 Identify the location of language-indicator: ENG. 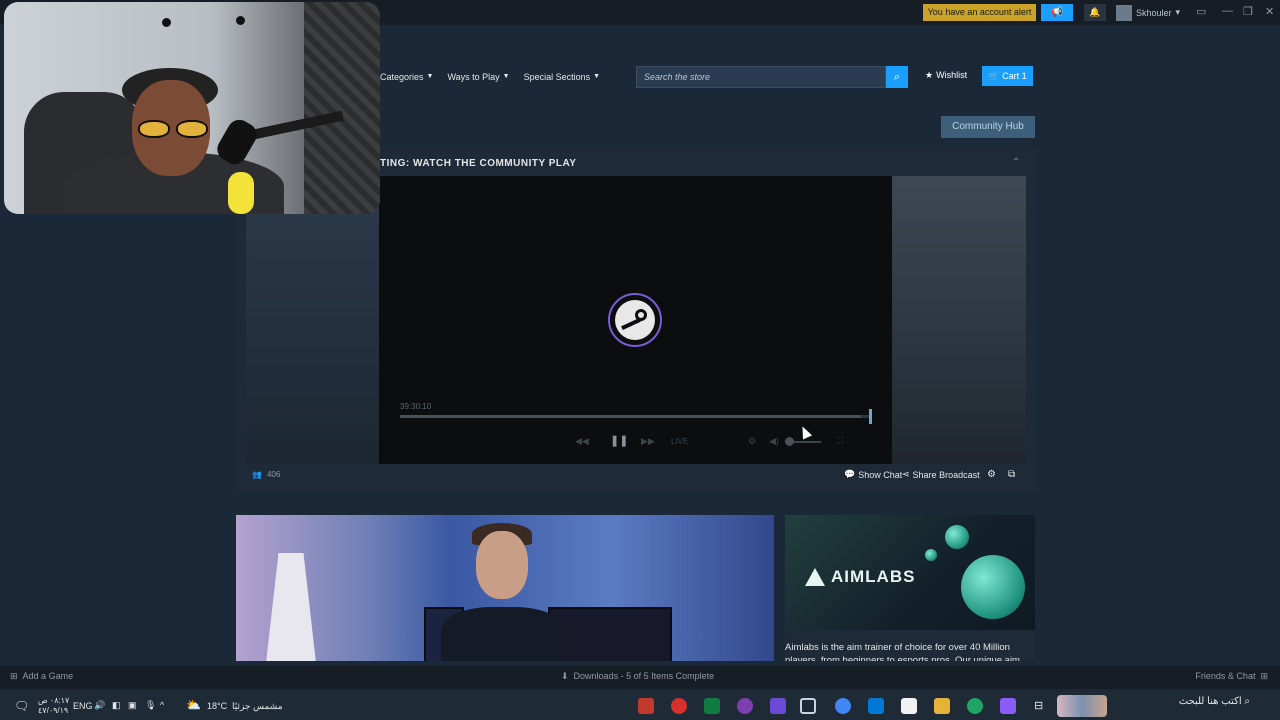
(83, 706).